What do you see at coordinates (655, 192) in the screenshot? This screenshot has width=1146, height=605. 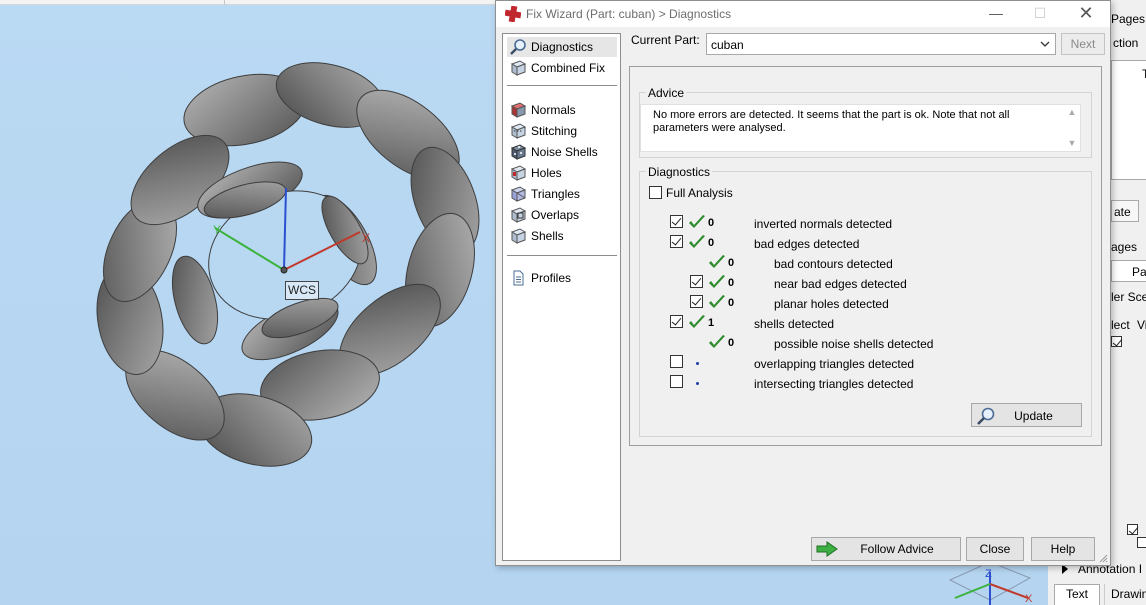 I see `full-analysis-checkbox` at bounding box center [655, 192].